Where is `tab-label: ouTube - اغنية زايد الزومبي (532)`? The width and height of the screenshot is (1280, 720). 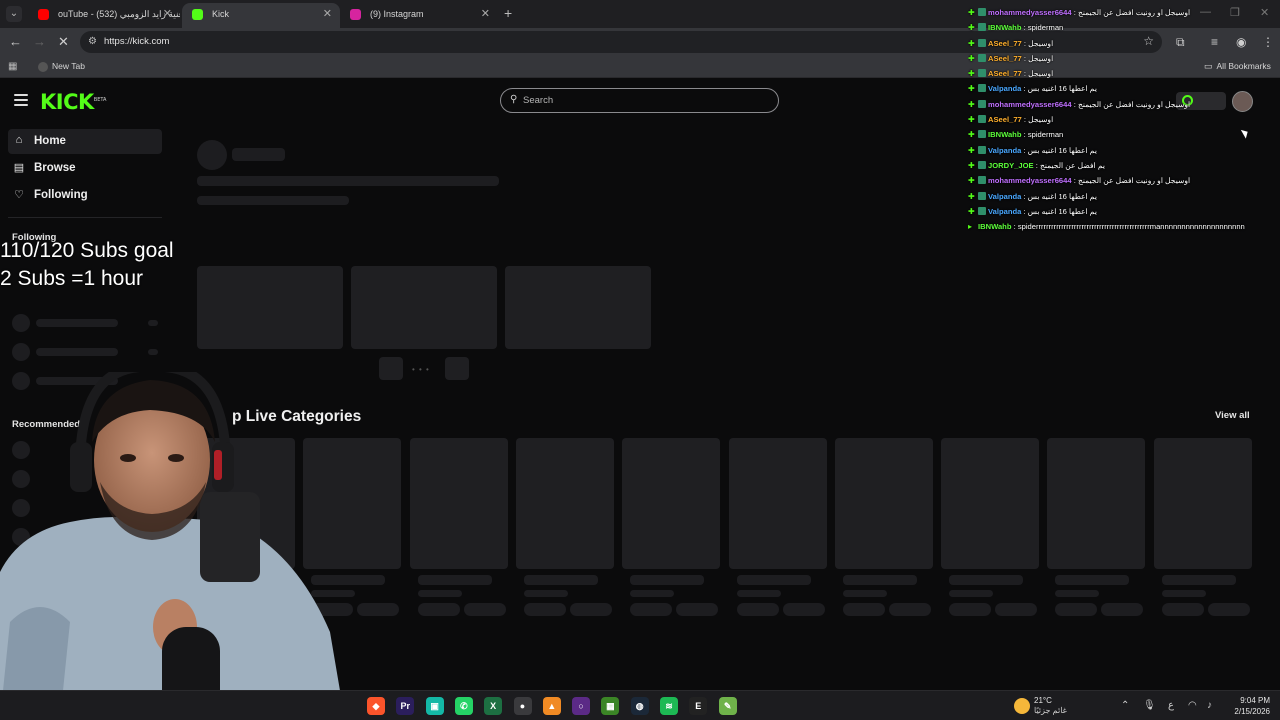 tab-label: ouTube - اغنية زايد الزومبي (532) is located at coordinates (119, 14).